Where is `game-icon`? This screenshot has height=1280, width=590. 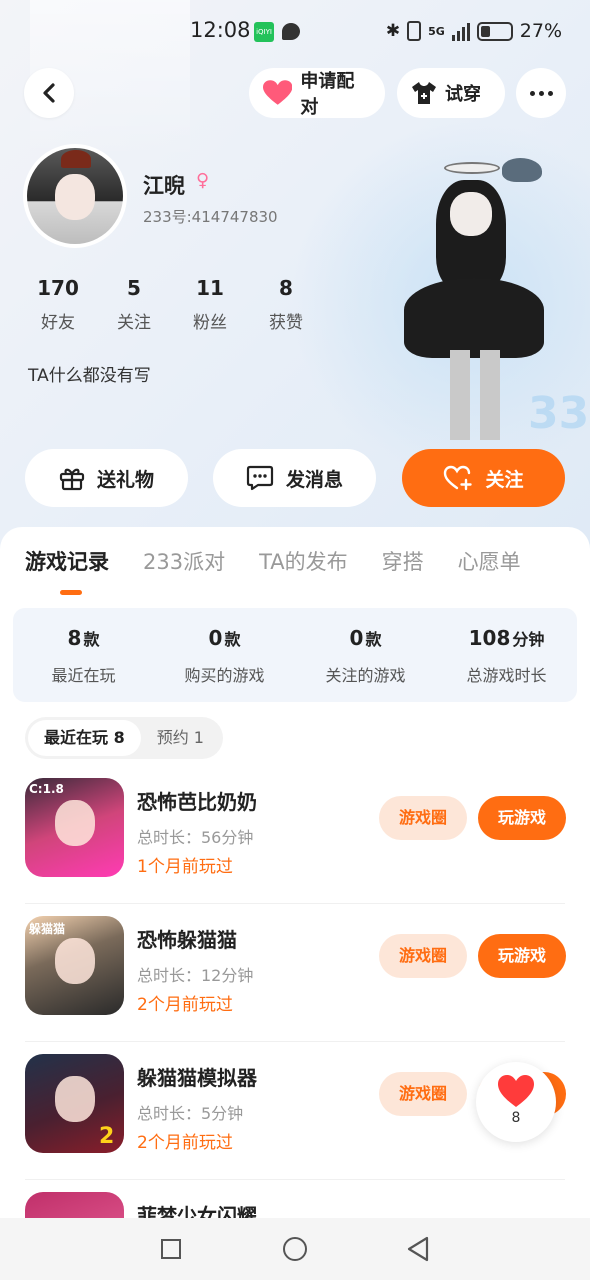
game-icon is located at coordinates (74, 1205).